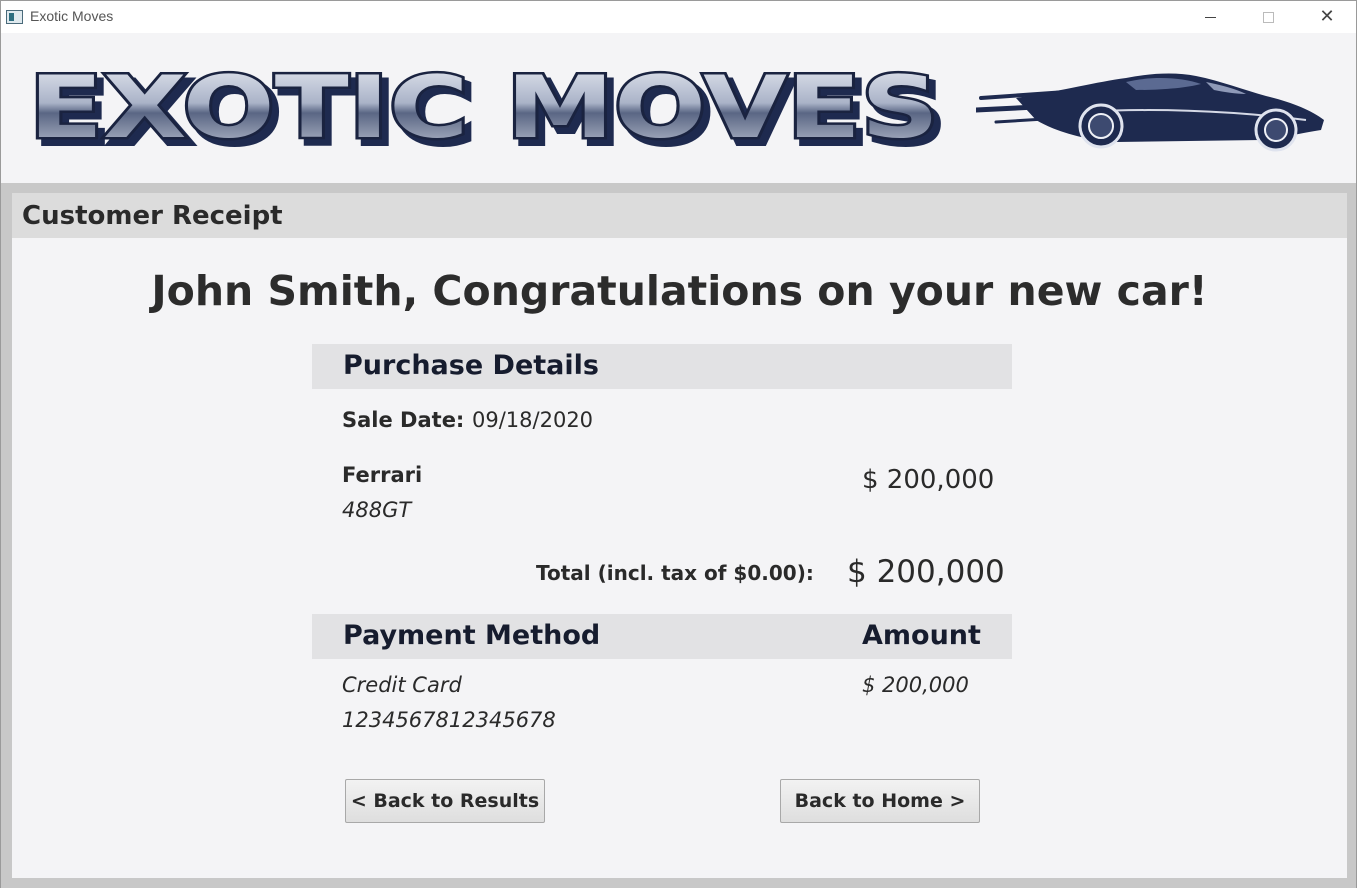 This screenshot has width=1357, height=888. I want to click on car-price: $ 200,000, so click(928, 480).